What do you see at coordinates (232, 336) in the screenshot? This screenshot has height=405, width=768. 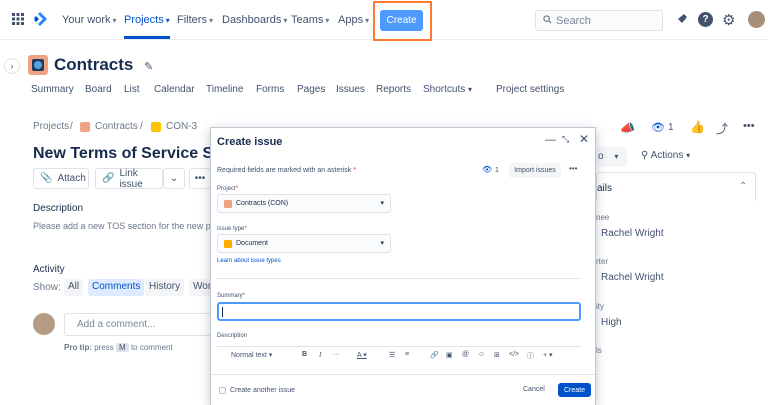 I see `description-label: Description` at bounding box center [232, 336].